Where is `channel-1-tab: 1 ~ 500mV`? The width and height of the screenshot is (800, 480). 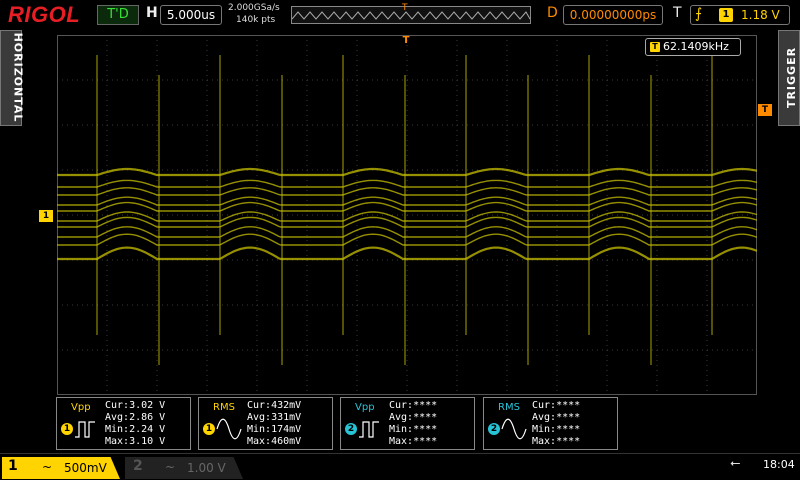
channel-1-tab: 1 ~ 500mV is located at coordinates (61, 468).